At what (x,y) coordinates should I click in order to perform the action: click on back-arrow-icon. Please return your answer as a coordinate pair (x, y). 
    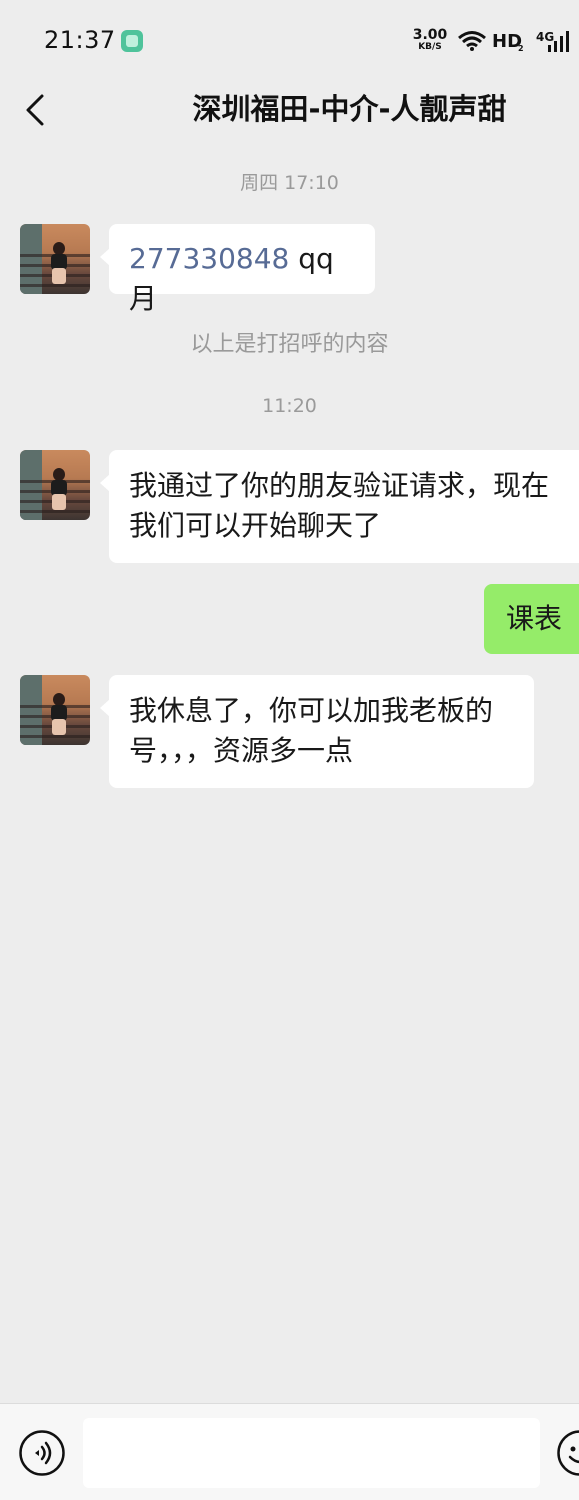
    Looking at the image, I should click on (36, 110).